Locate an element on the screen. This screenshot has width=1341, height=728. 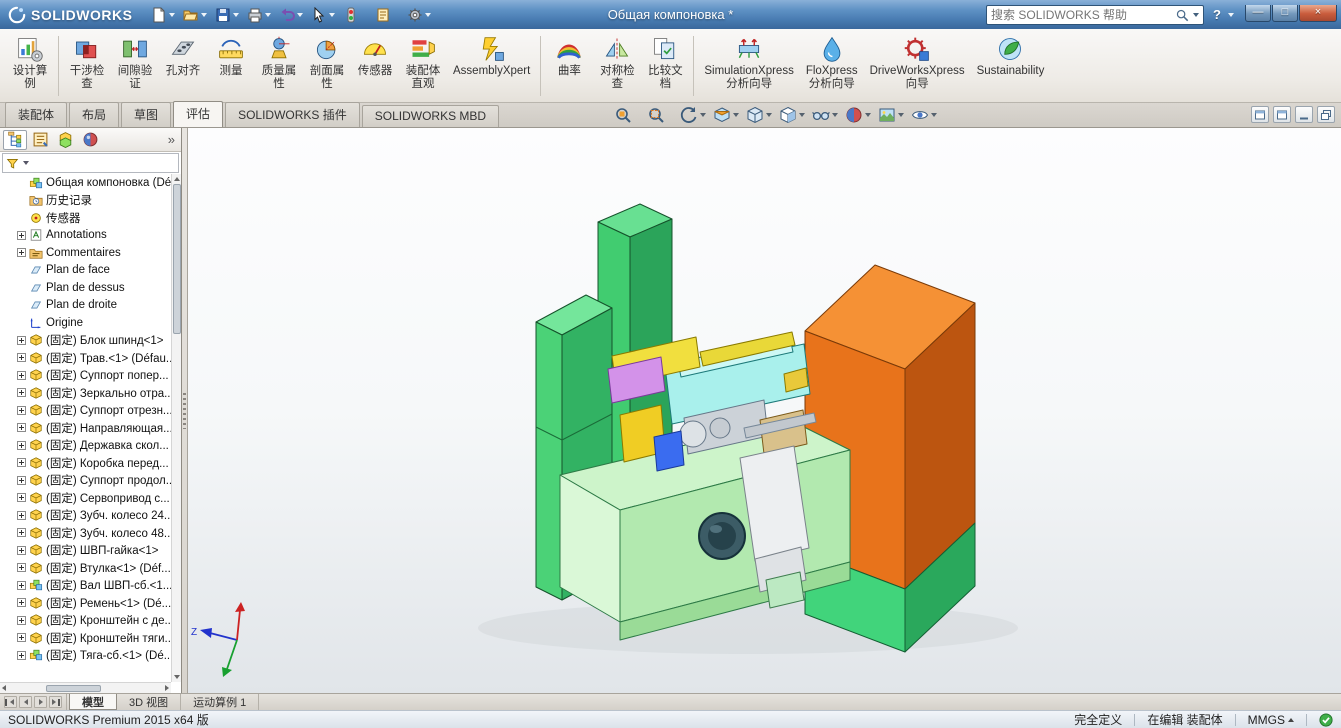
section-properties-button: 剖面属 性 is located at coordinates (327, 66).